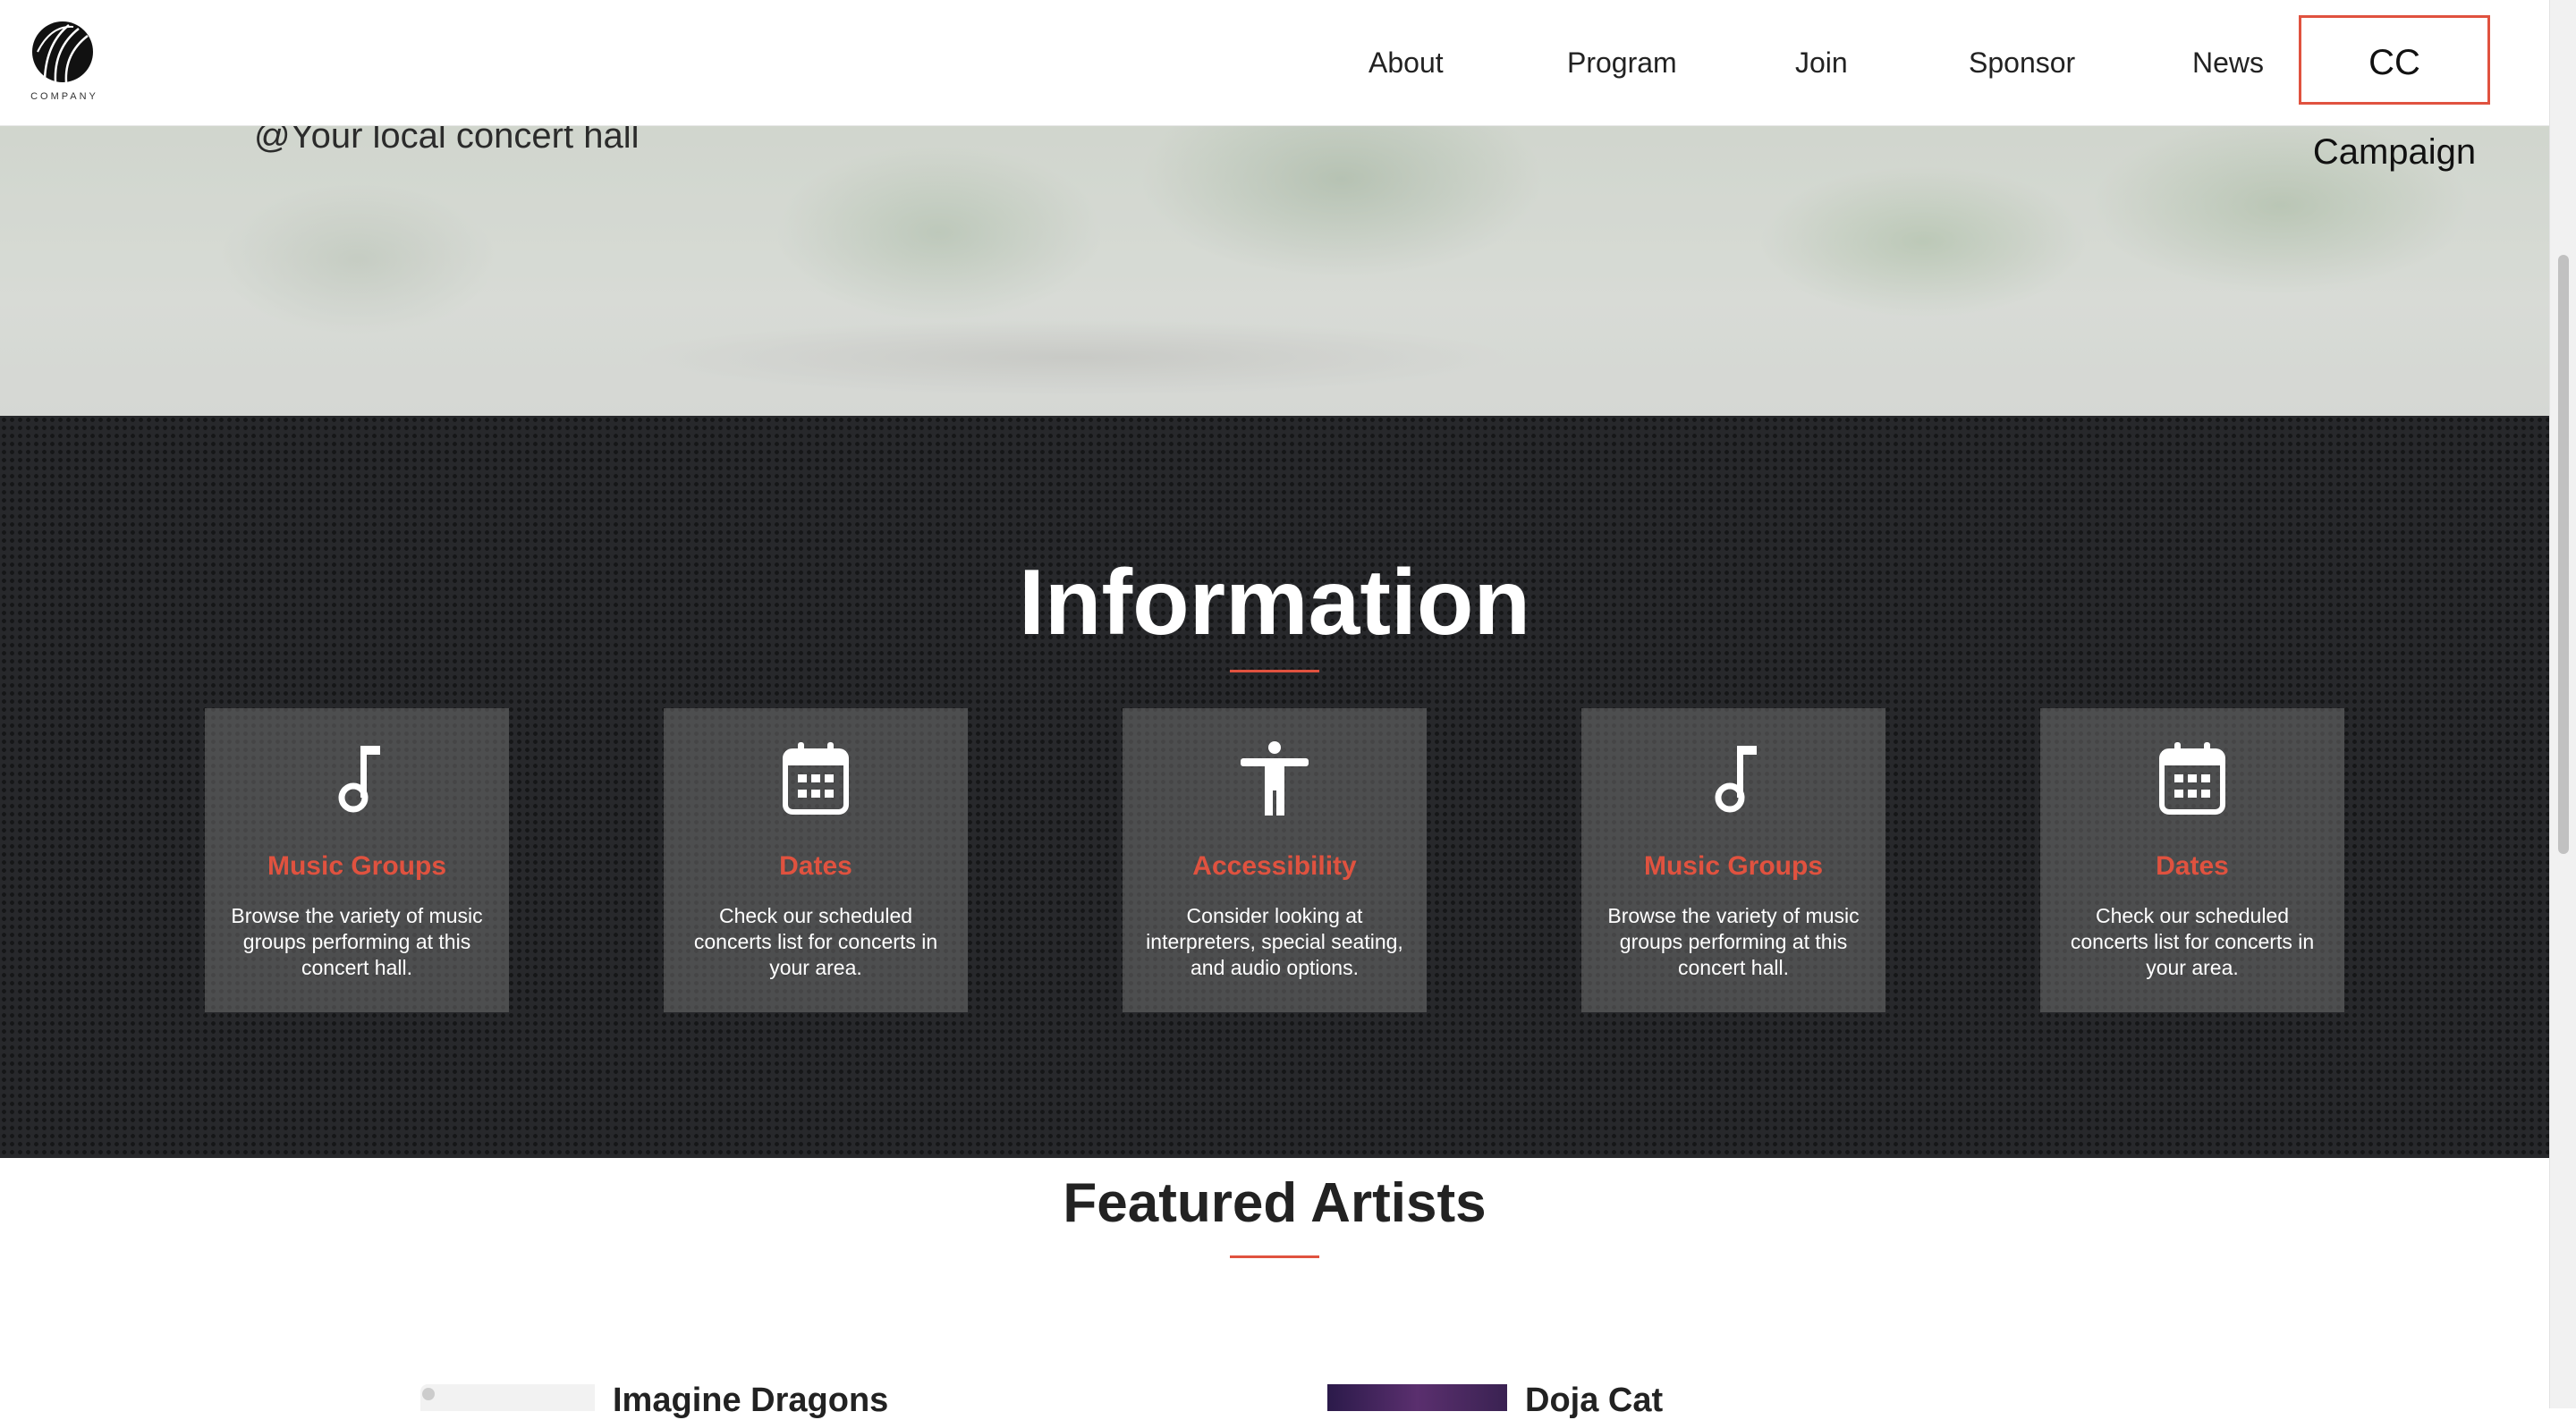  I want to click on hero-location-text: @Your local concert hall, so click(447, 140).